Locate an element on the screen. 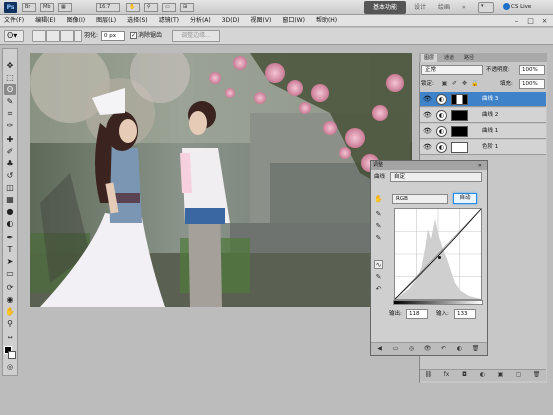 The image size is (553, 415). subtract-selection-icon is located at coordinates (67, 36).